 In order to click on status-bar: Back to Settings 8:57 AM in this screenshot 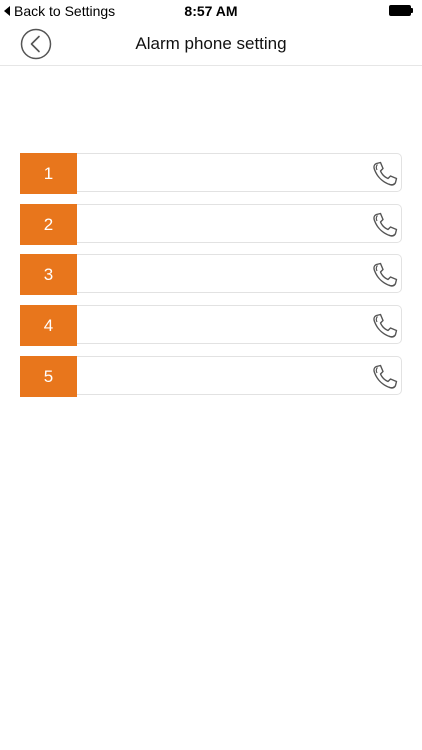, I will do `click(211, 11)`.